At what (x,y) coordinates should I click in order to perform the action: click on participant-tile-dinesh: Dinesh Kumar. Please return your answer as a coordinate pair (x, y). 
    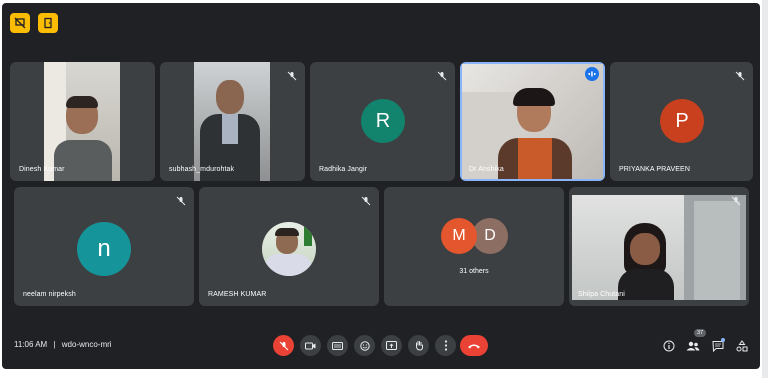
    Looking at the image, I should click on (82, 121).